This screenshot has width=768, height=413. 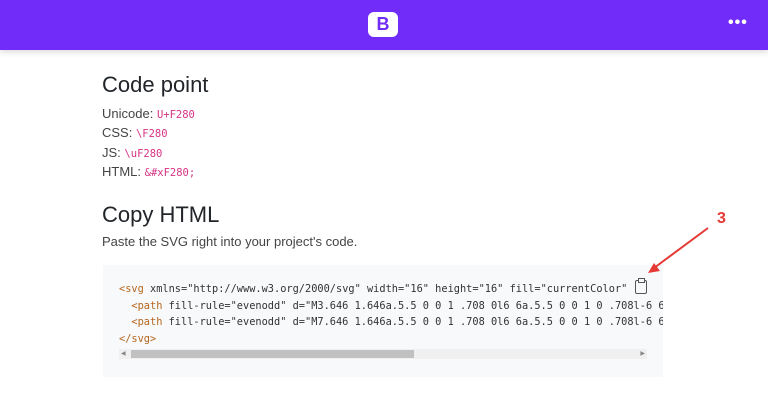 What do you see at coordinates (678, 250) in the screenshot?
I see `annotation-arrow` at bounding box center [678, 250].